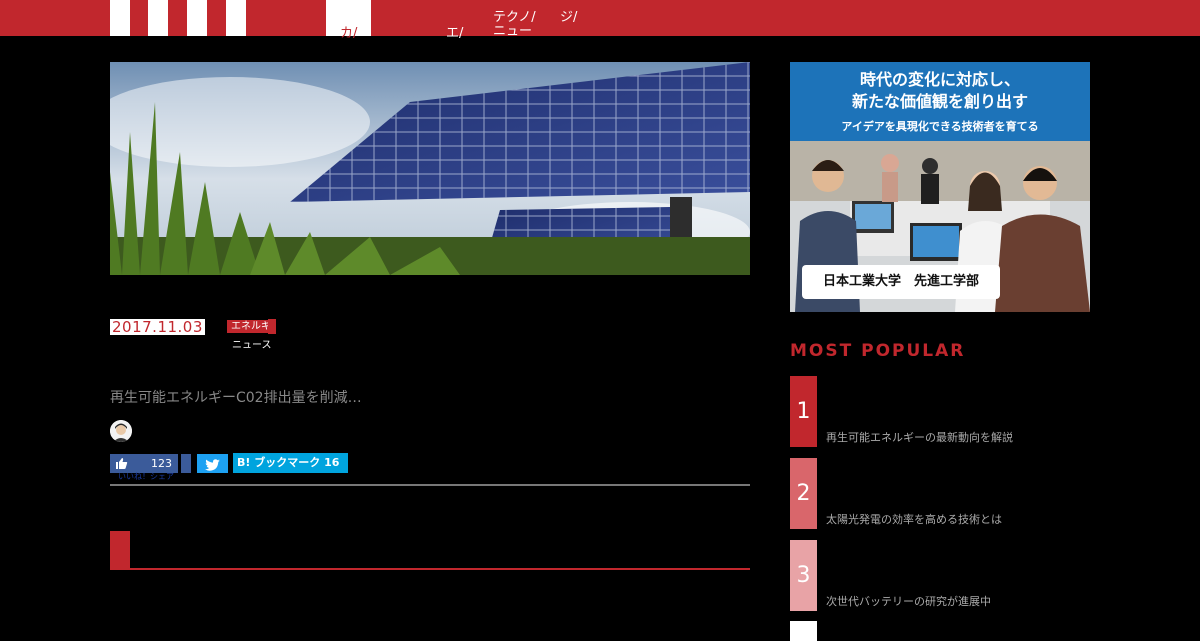 The image size is (1200, 641). I want to click on hatena-bookmark-button: B! ブックマーク 16, so click(290, 463).